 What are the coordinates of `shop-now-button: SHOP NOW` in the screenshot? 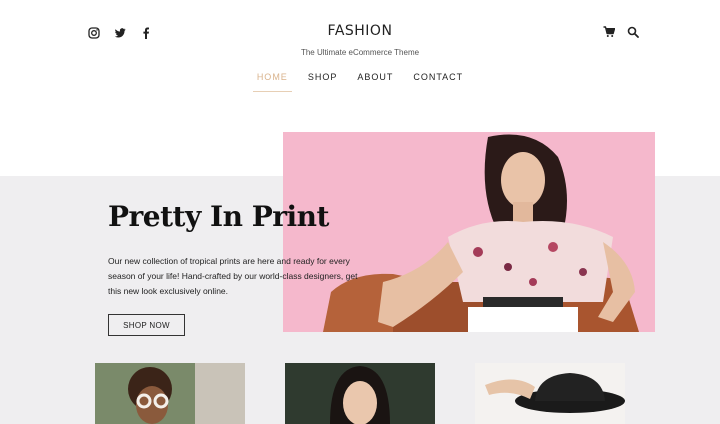 It's located at (146, 325).